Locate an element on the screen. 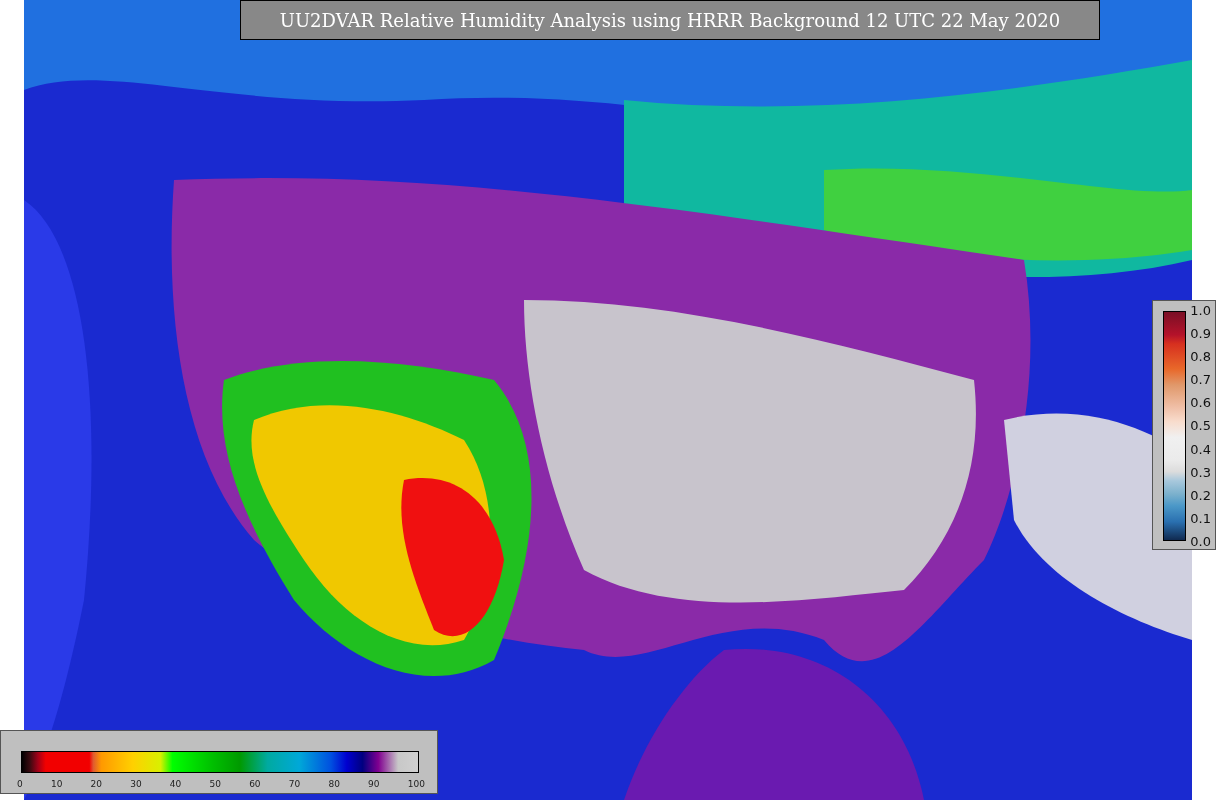  tick-label: 0.6 is located at coordinates (1200, 403).